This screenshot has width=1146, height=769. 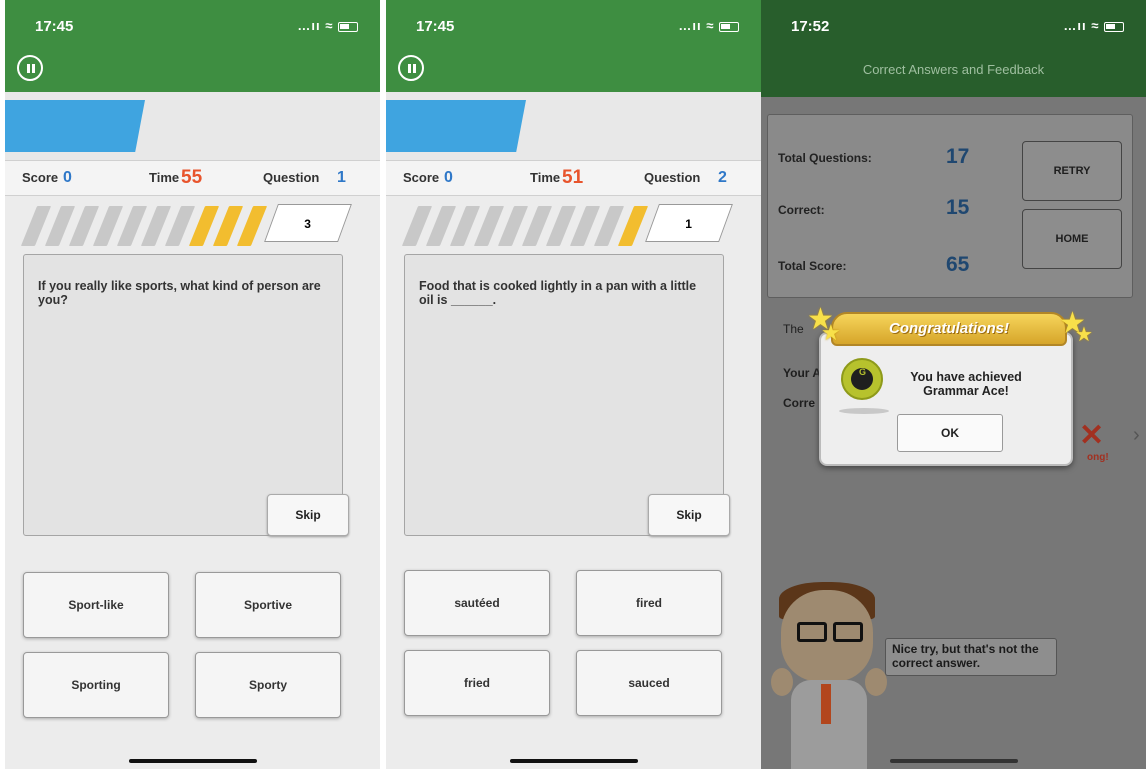 What do you see at coordinates (1072, 239) in the screenshot?
I see `home-button: HOME` at bounding box center [1072, 239].